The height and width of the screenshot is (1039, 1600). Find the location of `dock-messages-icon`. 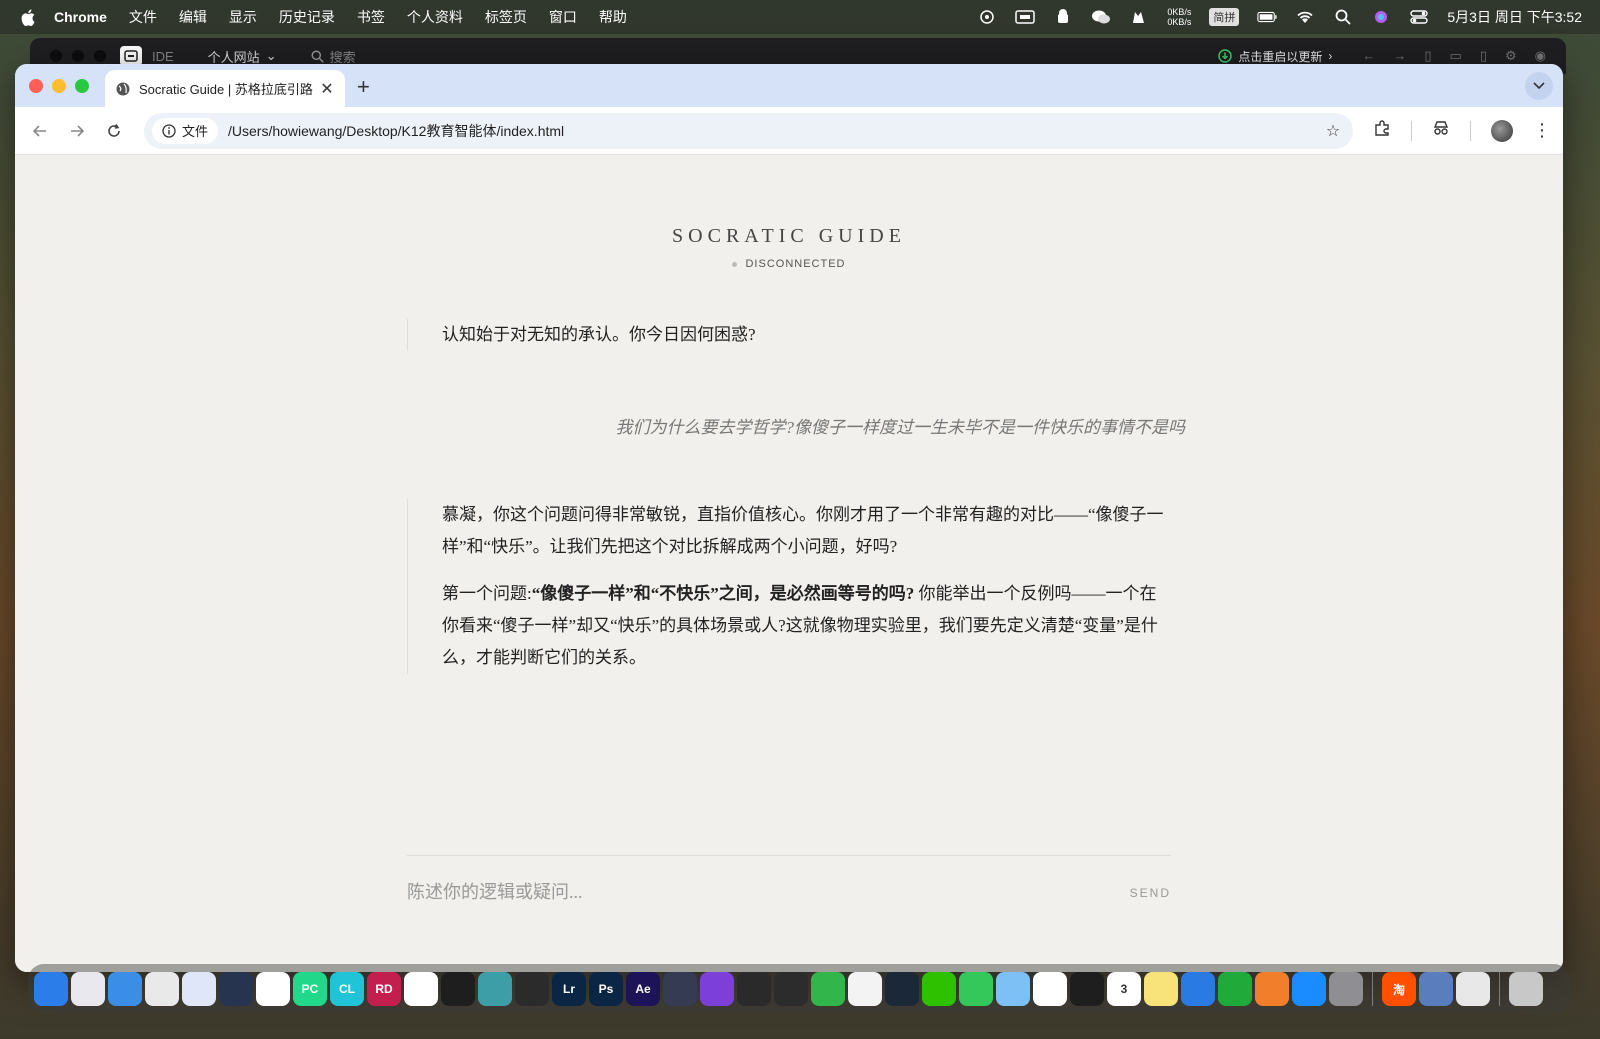

dock-messages-icon is located at coordinates (976, 989).